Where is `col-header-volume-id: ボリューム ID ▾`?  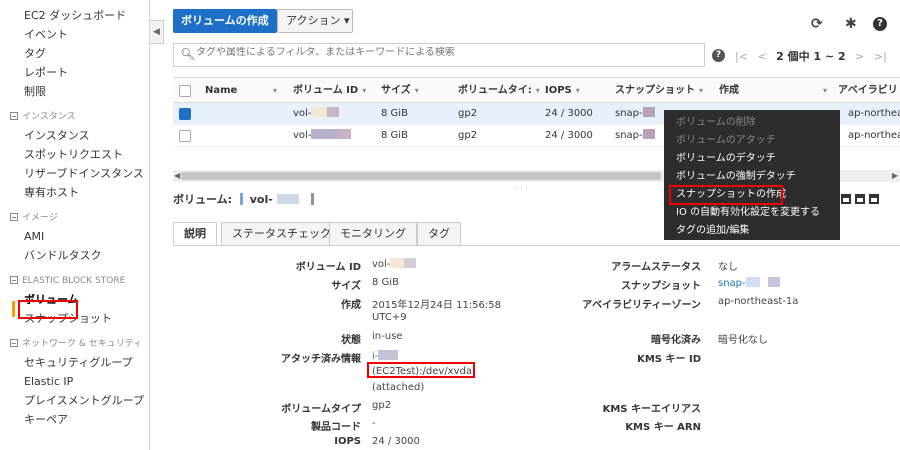
col-header-volume-id: ボリューム ID ▾ is located at coordinates (329, 91).